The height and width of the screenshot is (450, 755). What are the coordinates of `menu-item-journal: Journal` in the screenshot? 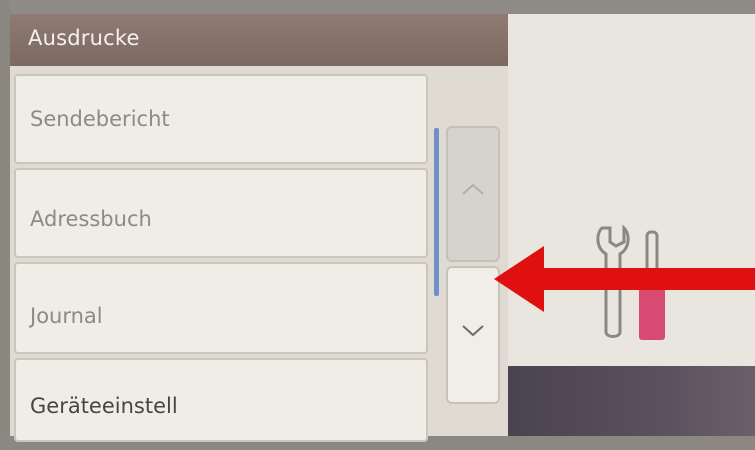 It's located at (221, 308).